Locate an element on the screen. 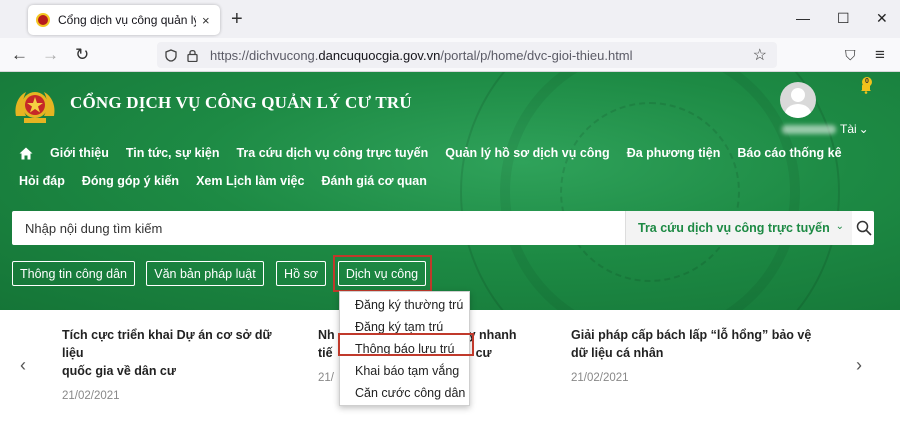  menu-item-dang-ky-thuong-tru: Đăng ký thường trú is located at coordinates (409, 305).